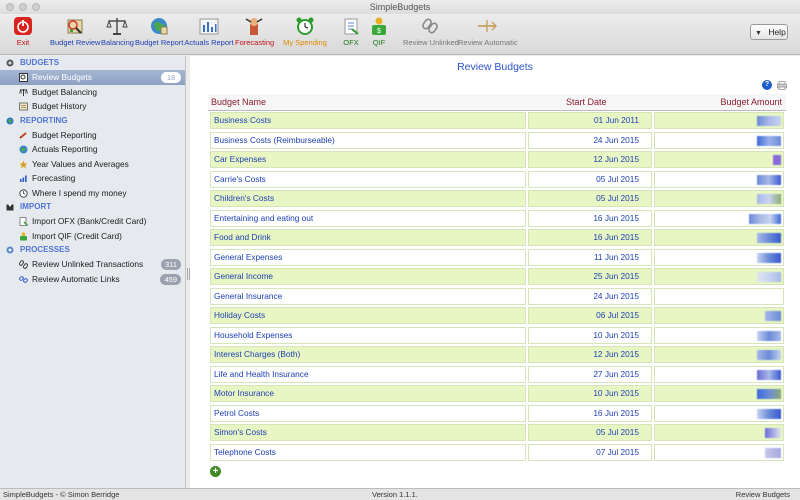 Image resolution: width=800 pixels, height=500 pixels. I want to click on qif-button: $ QIF, so click(379, 34).